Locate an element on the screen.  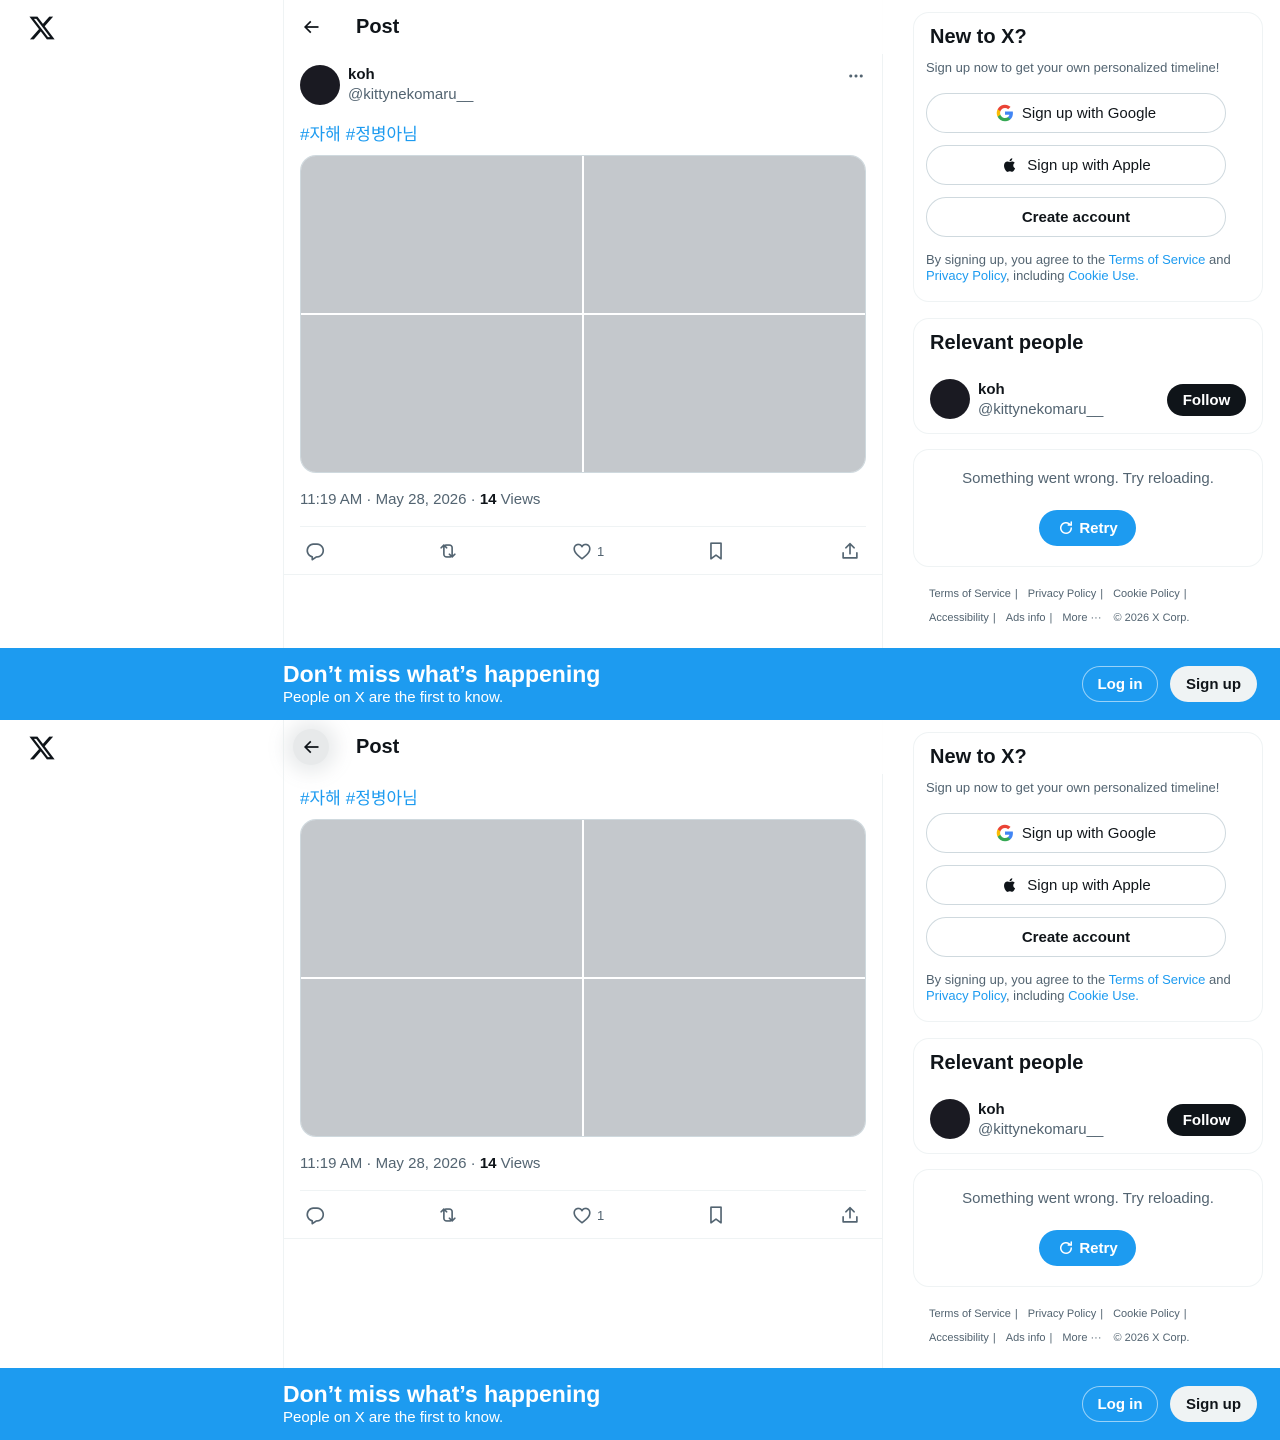
legal-and: and is located at coordinates (1218, 259).